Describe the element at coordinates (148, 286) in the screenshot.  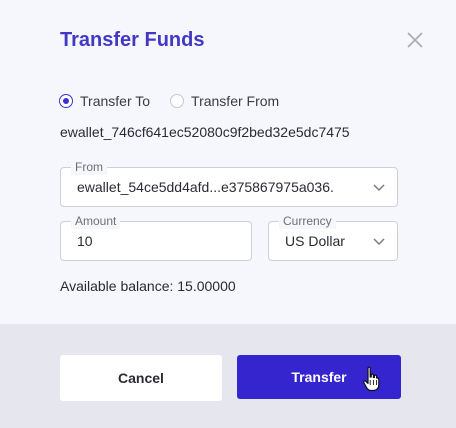
I see `available-balance: Available balance: 15.00000` at that location.